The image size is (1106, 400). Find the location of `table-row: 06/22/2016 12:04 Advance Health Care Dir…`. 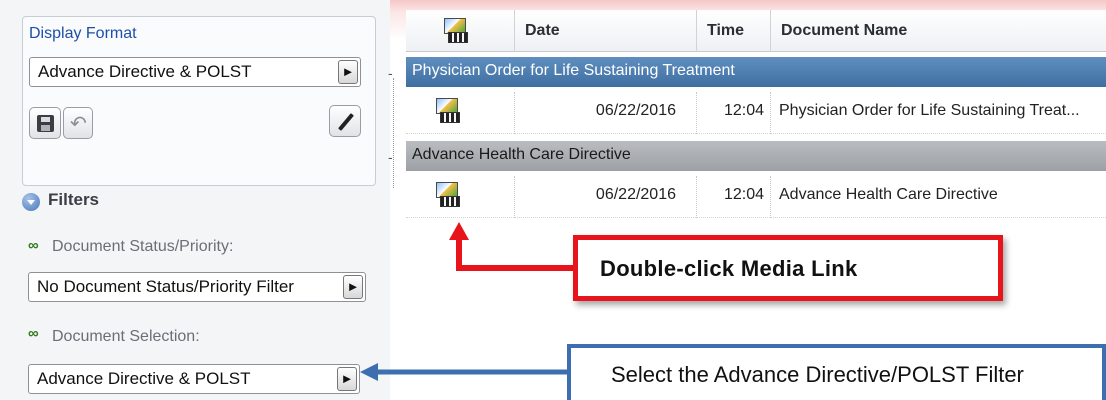

table-row: 06/22/2016 12:04 Advance Health Care Dir… is located at coordinates (756, 197).